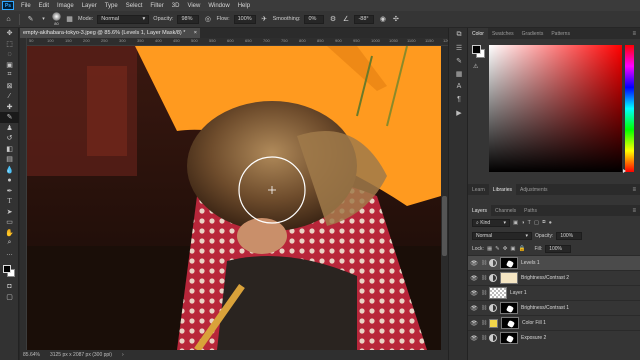 Image resolution: width=640 pixels, height=360 pixels. Describe the element at coordinates (475, 66) in the screenshot. I see `gamut-warning-icon: ⚠` at that location.